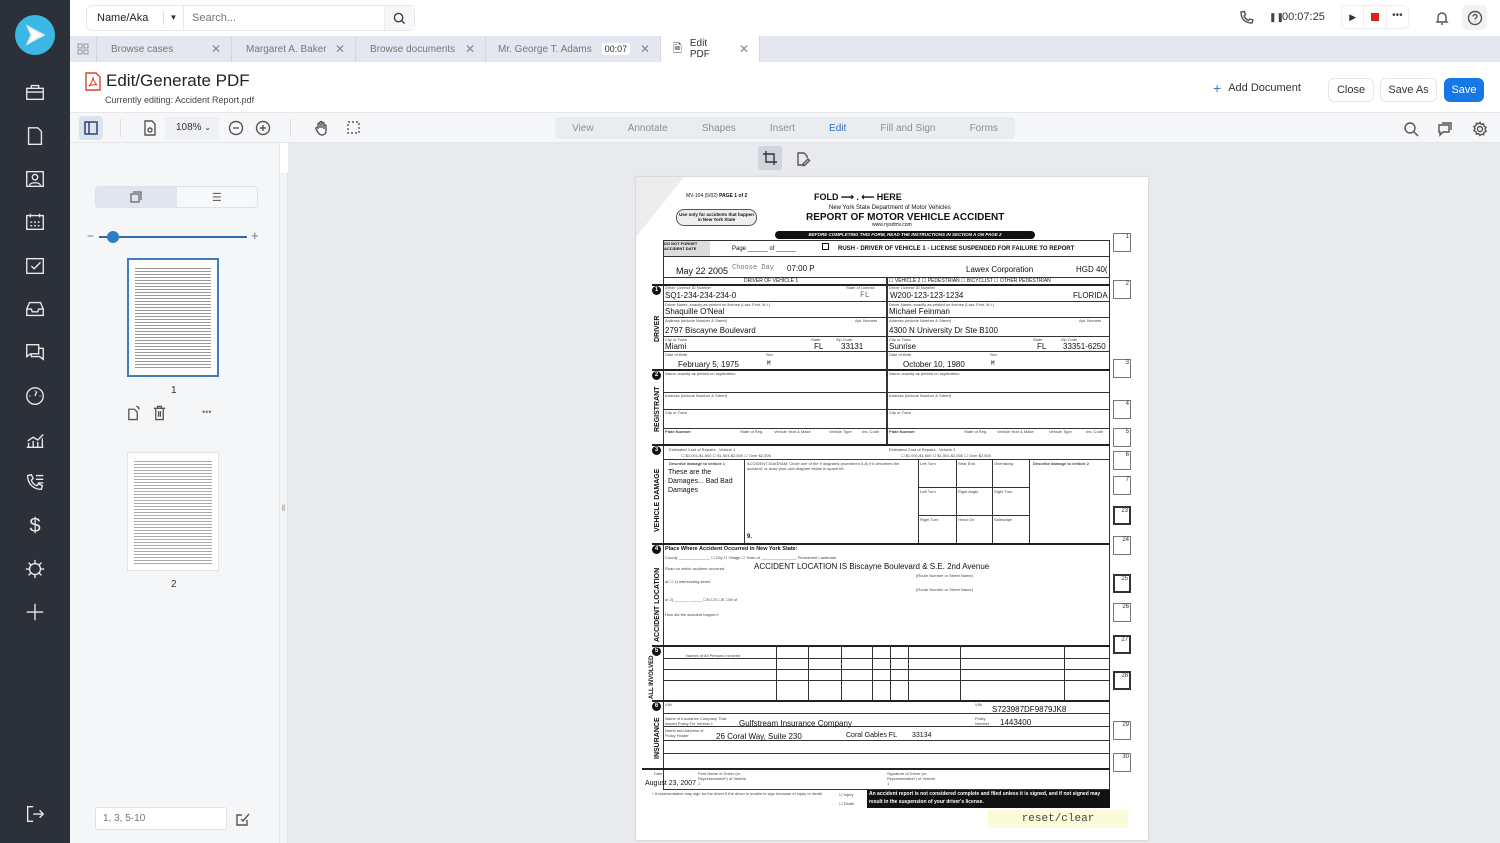 This screenshot has width=1500, height=843. What do you see at coordinates (294, 49) in the screenshot?
I see `tab-margaret-baker: Margaret A. Baker ✕` at bounding box center [294, 49].